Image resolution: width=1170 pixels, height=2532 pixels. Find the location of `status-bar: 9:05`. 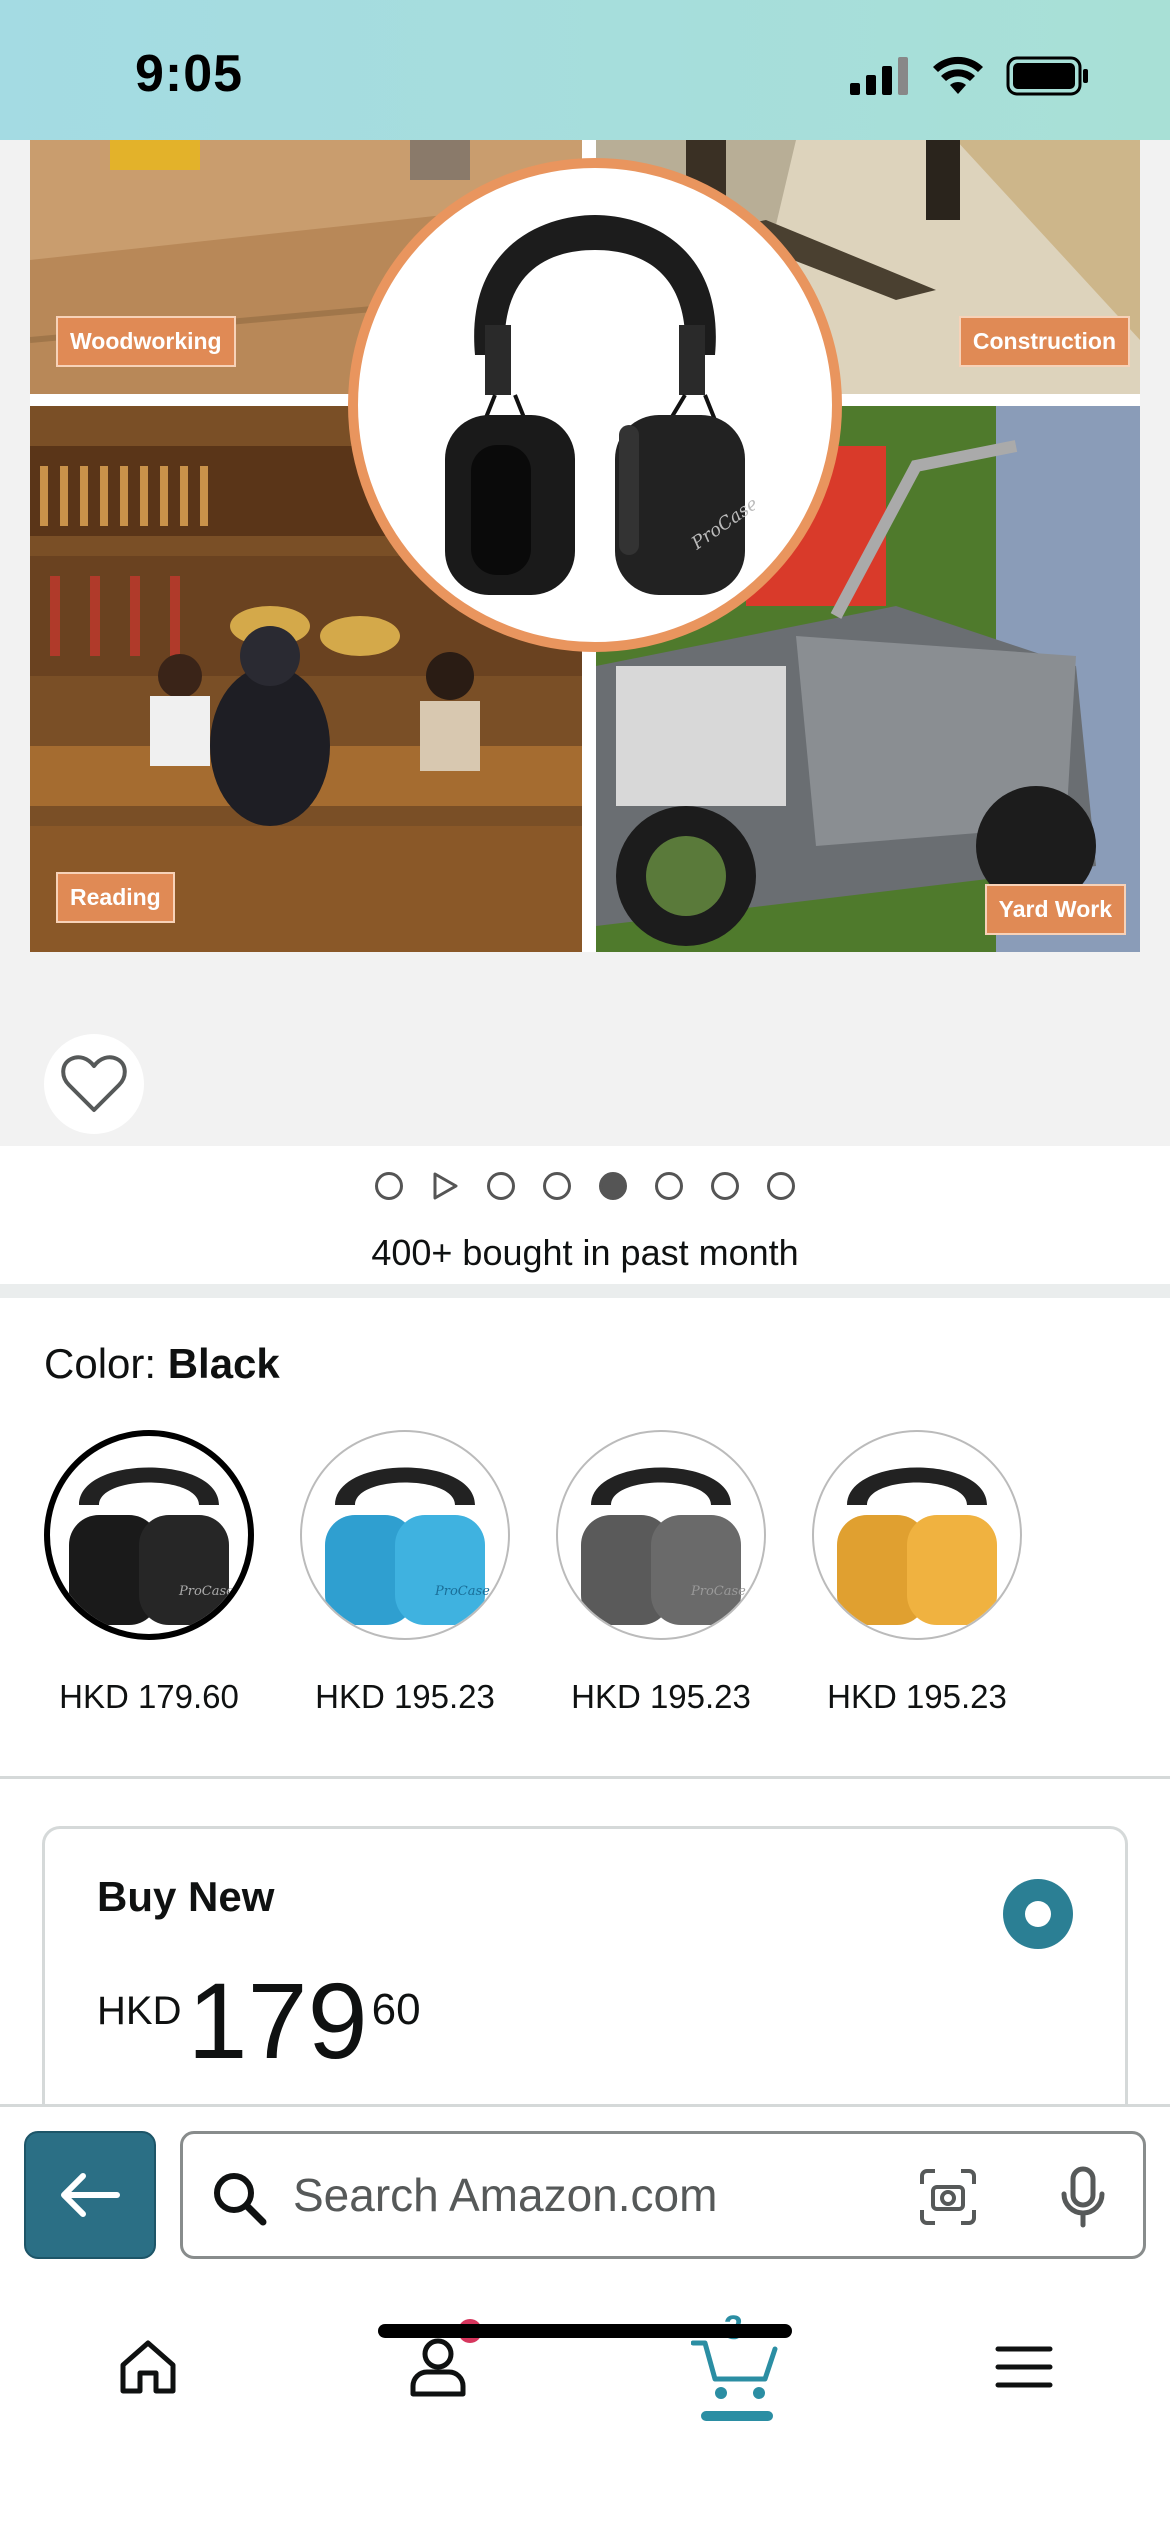

status-bar: 9:05 is located at coordinates (585, 70).